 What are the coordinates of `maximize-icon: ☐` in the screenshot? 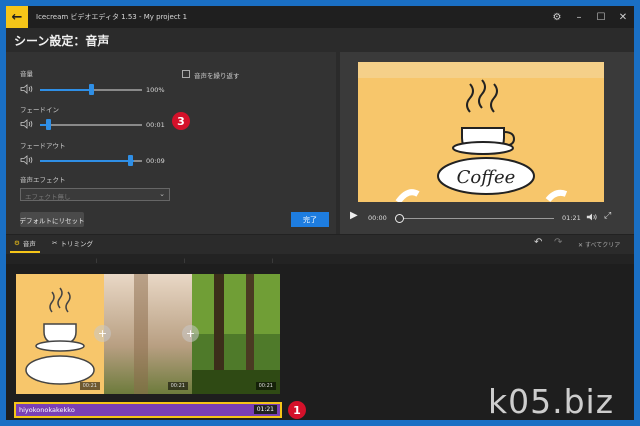 It's located at (601, 17).